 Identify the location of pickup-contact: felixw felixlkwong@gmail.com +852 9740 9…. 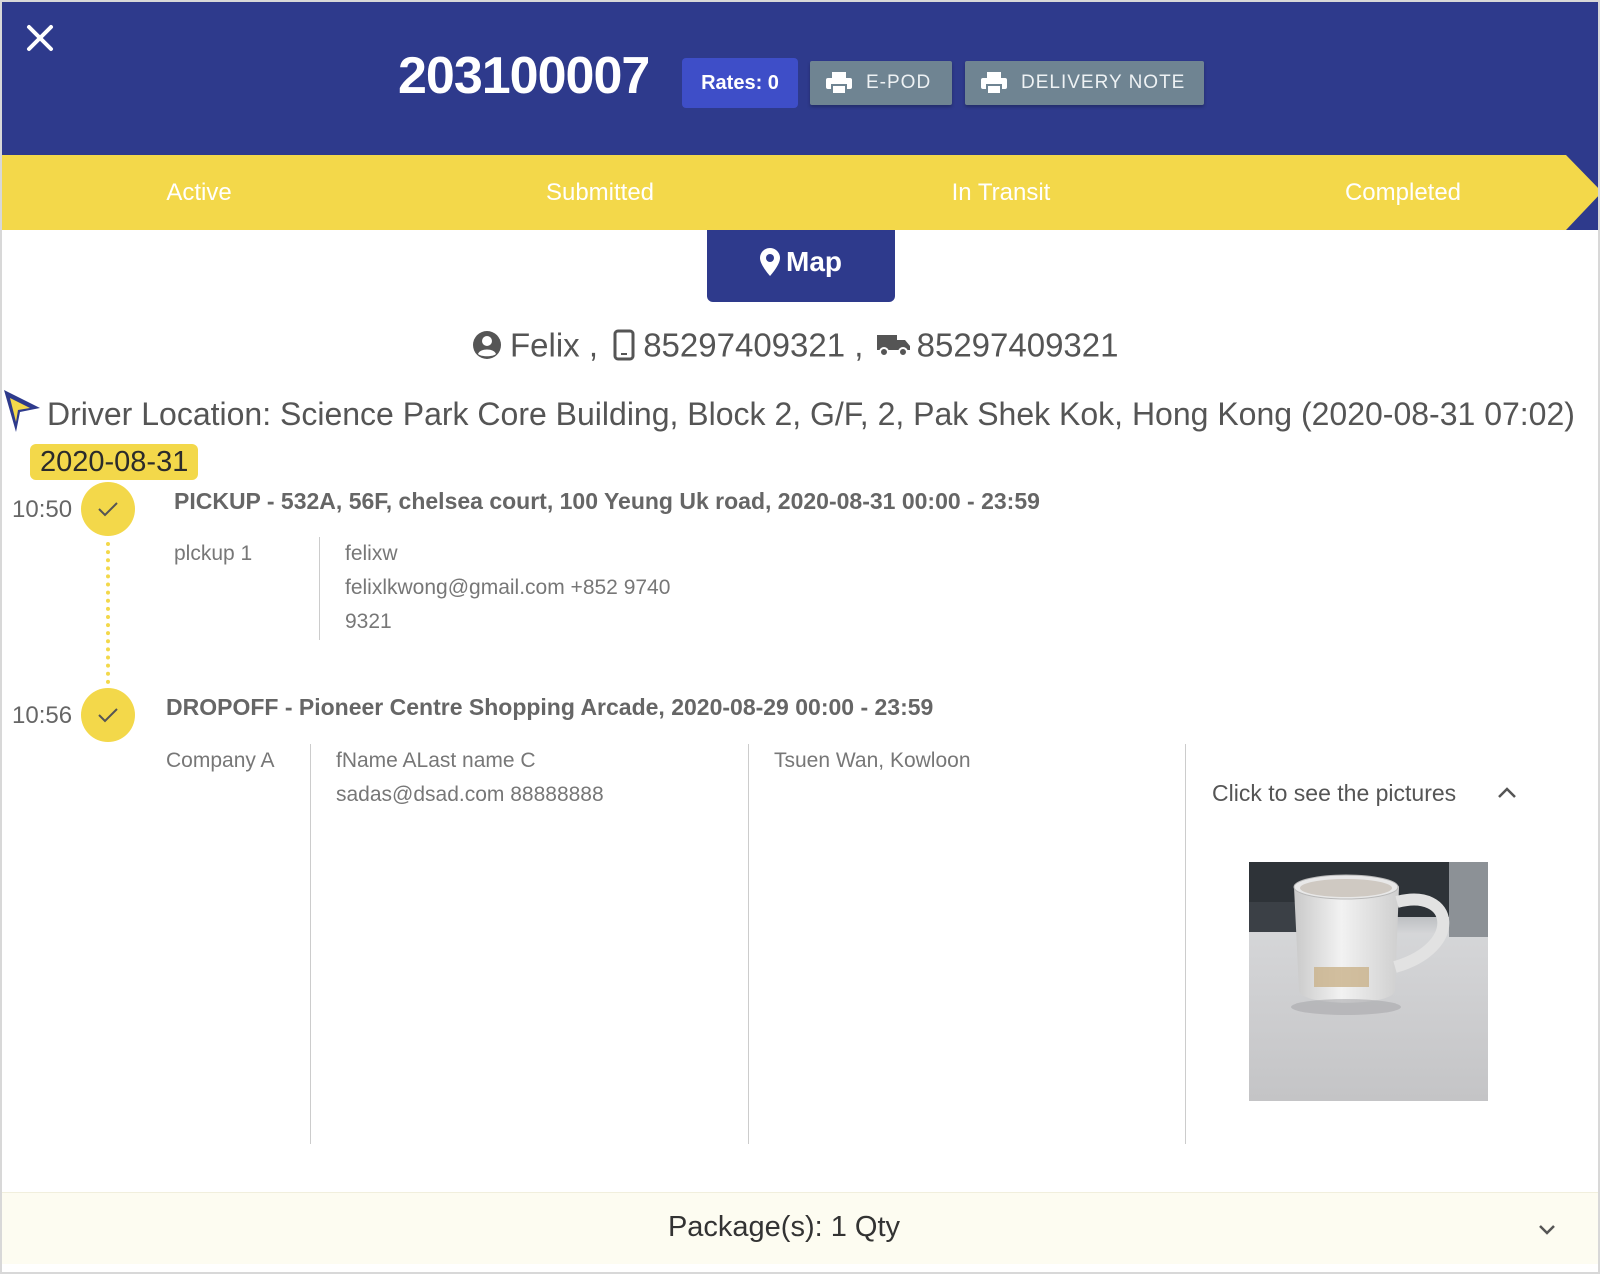
(507, 588).